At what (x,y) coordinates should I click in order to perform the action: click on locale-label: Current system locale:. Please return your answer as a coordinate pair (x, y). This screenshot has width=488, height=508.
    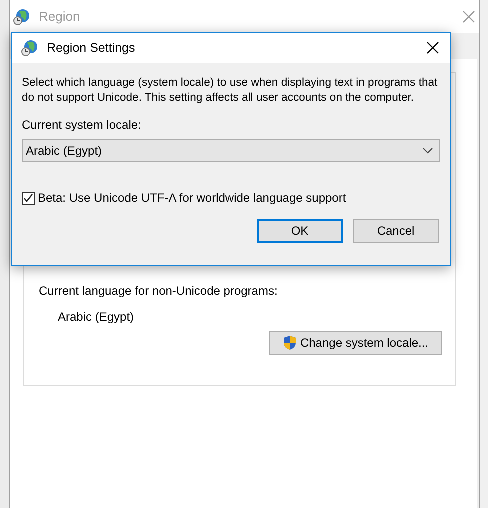
    Looking at the image, I should click on (82, 125).